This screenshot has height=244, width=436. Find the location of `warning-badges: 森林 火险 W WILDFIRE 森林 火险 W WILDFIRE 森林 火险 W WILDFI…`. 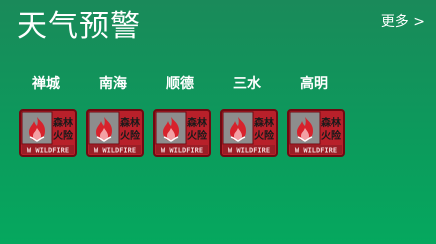

warning-badges: 森林 火险 W WILDFIRE 森林 火险 W WILDFIRE 森林 火险 W WILDFI… is located at coordinates (184, 133).